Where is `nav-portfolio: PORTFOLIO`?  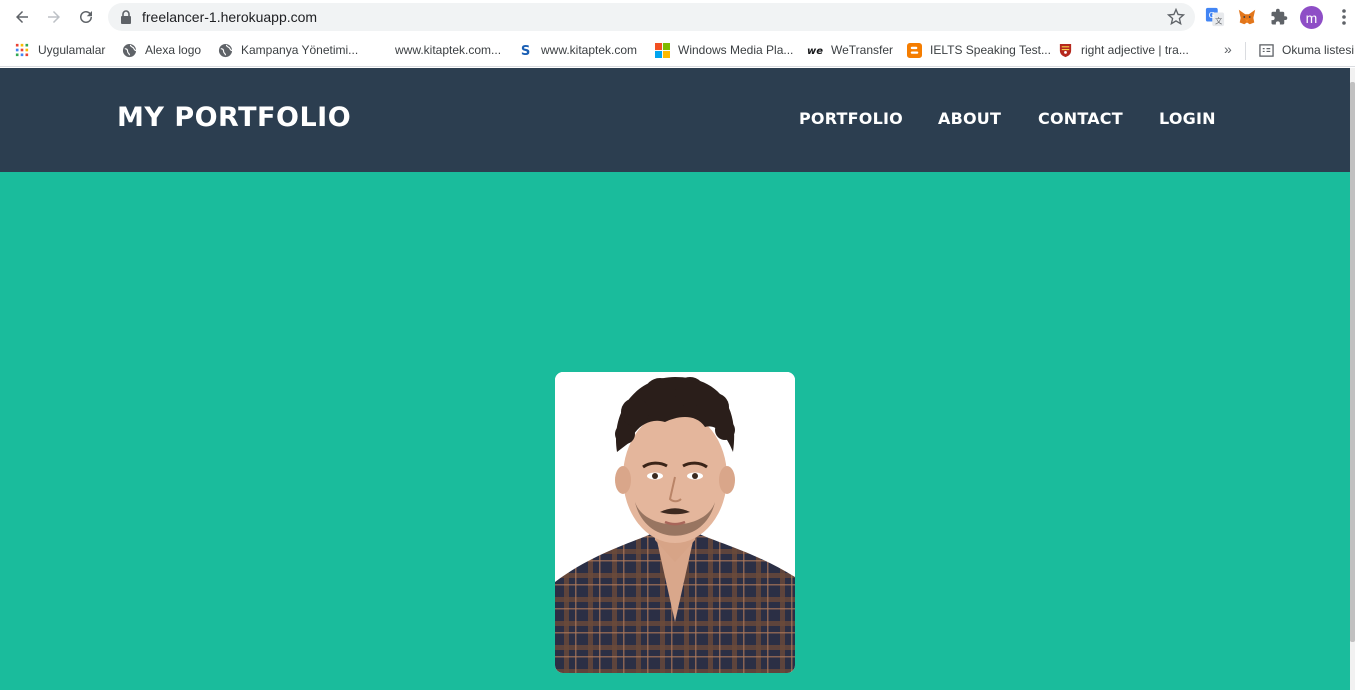
nav-portfolio: PORTFOLIO is located at coordinates (851, 118).